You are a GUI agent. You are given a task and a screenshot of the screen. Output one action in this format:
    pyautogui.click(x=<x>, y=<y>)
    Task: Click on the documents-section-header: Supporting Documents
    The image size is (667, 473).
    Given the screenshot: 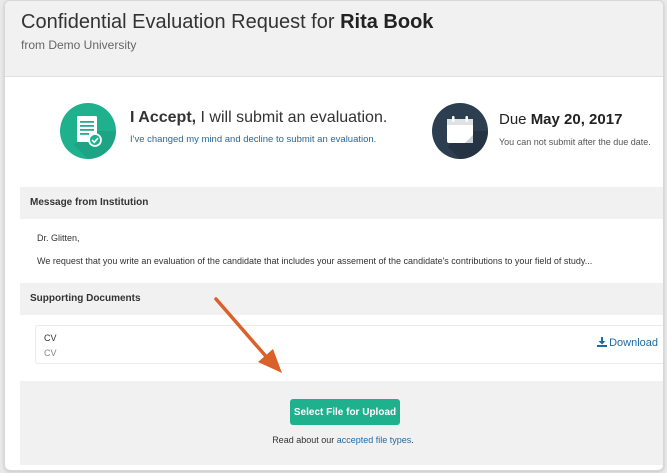 What is the action you would take?
    pyautogui.click(x=341, y=299)
    